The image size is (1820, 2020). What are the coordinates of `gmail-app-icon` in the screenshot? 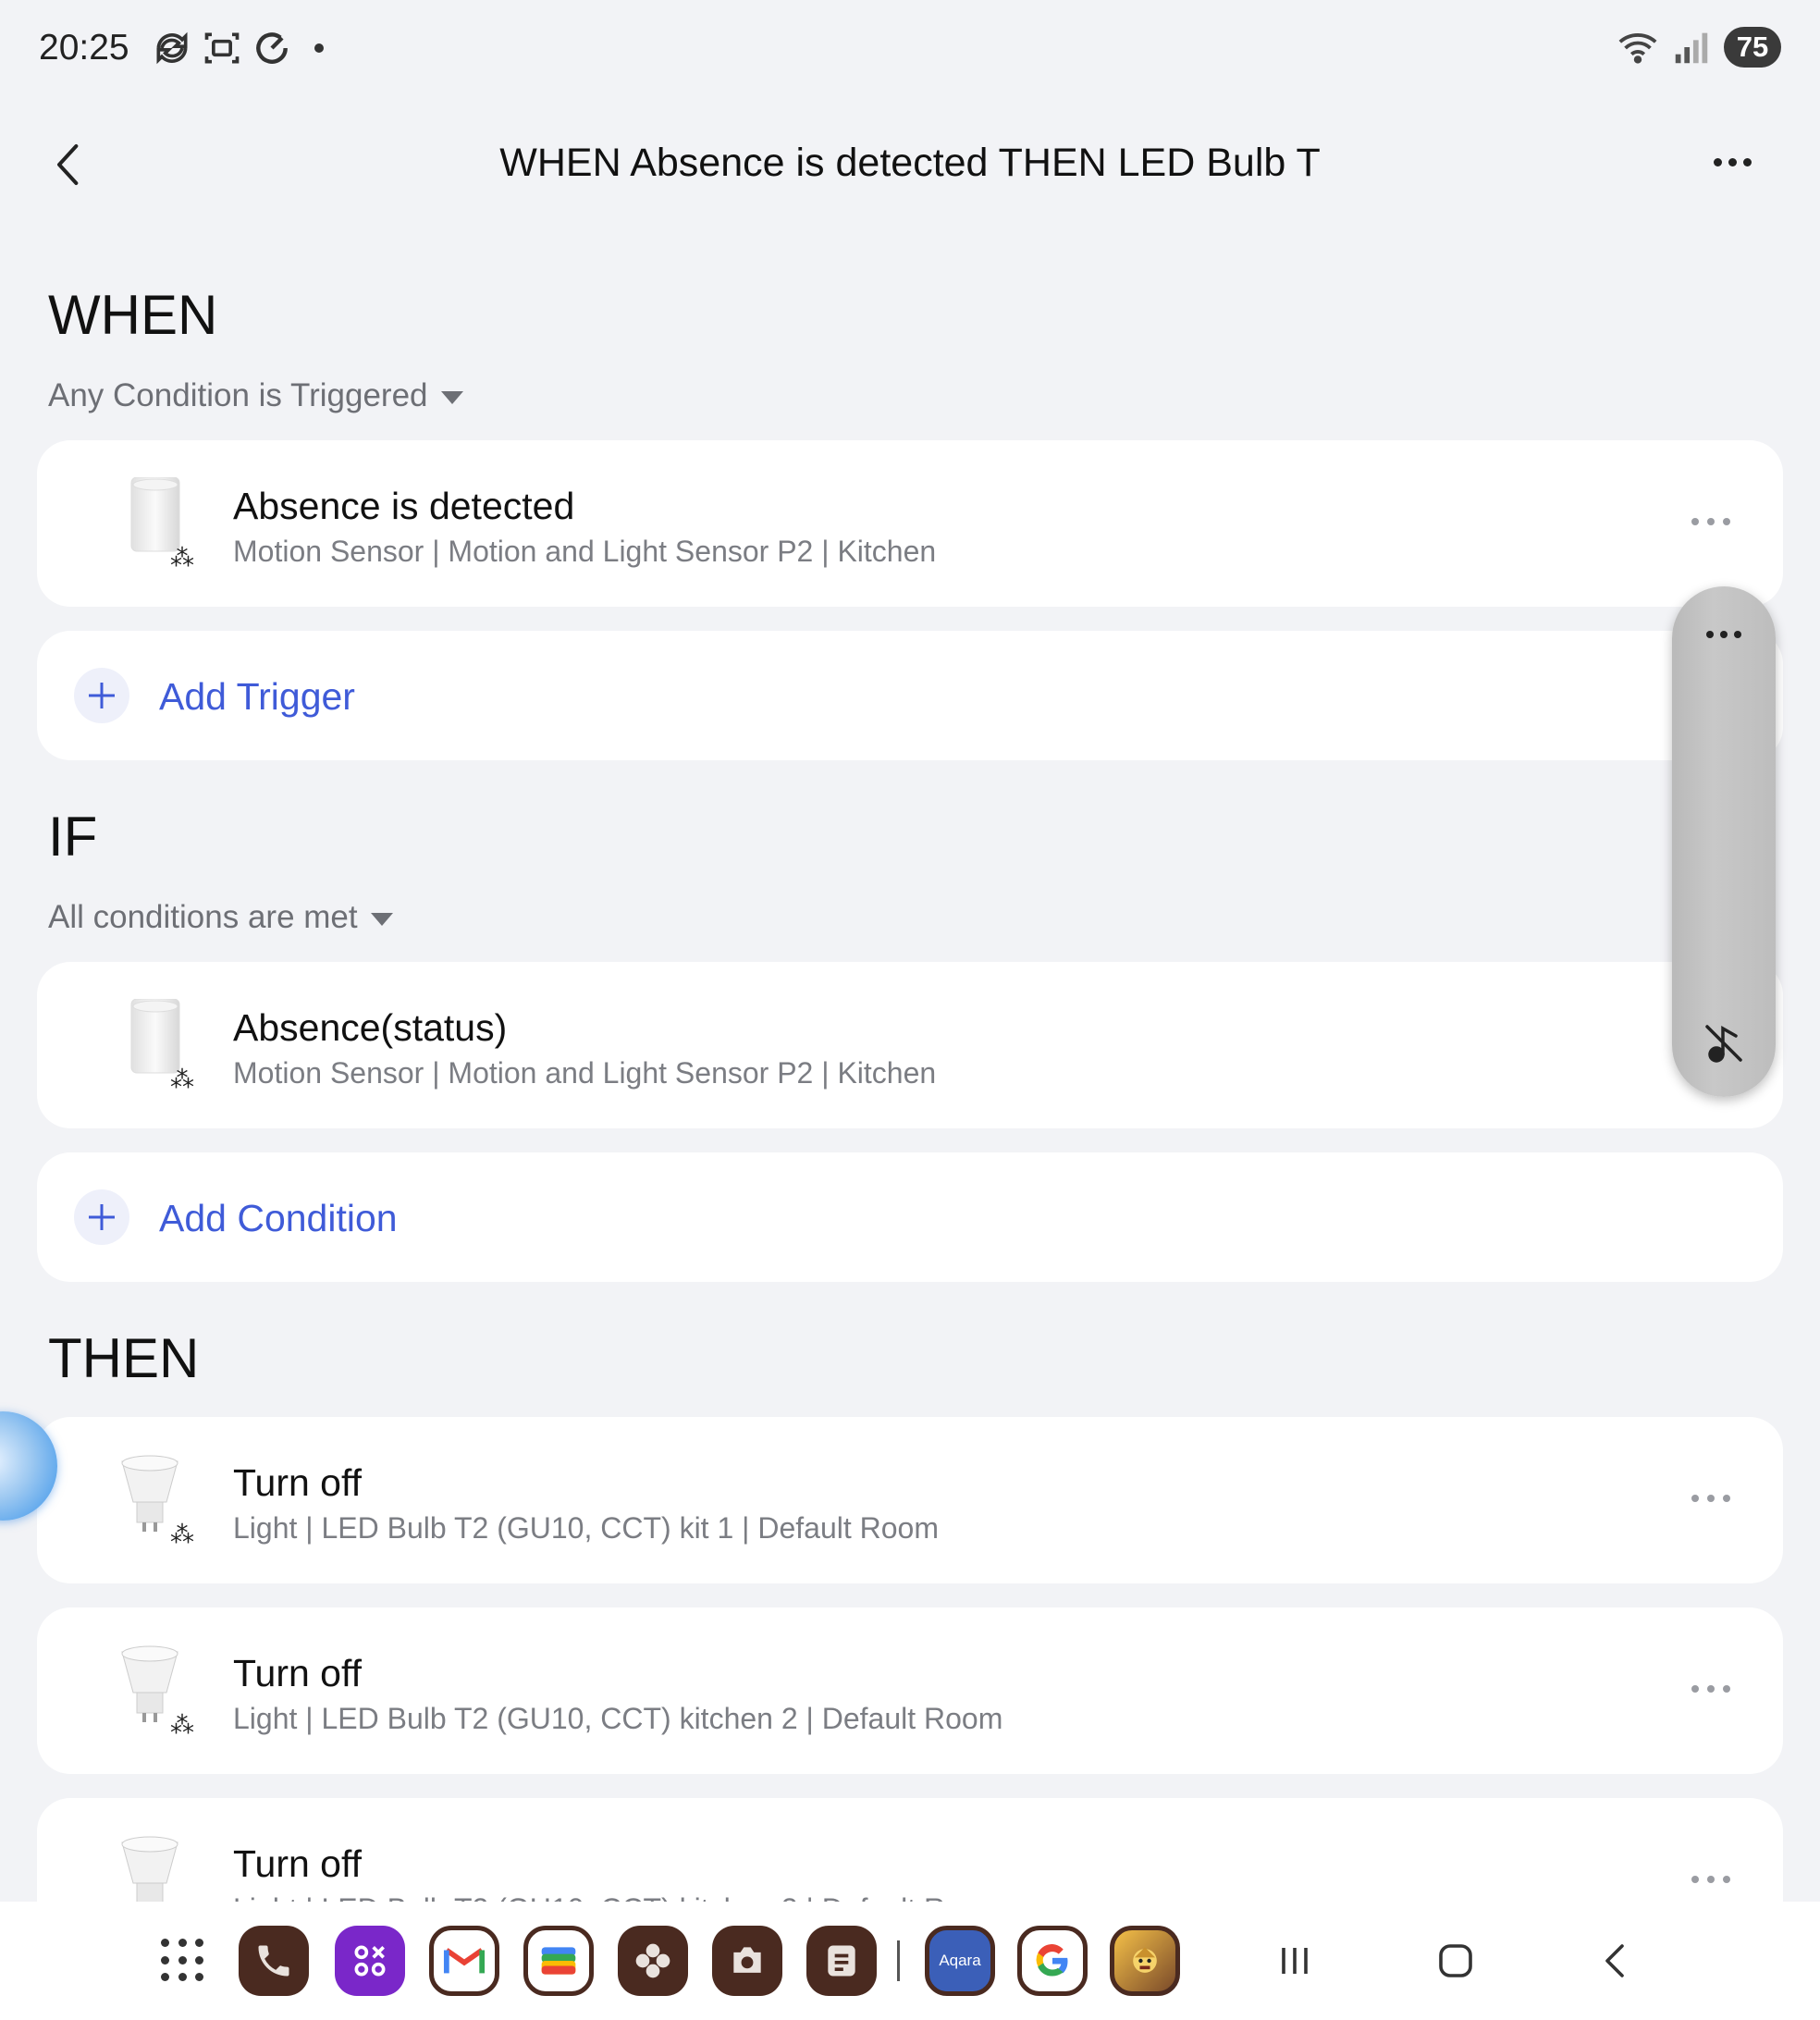 It's located at (464, 1961).